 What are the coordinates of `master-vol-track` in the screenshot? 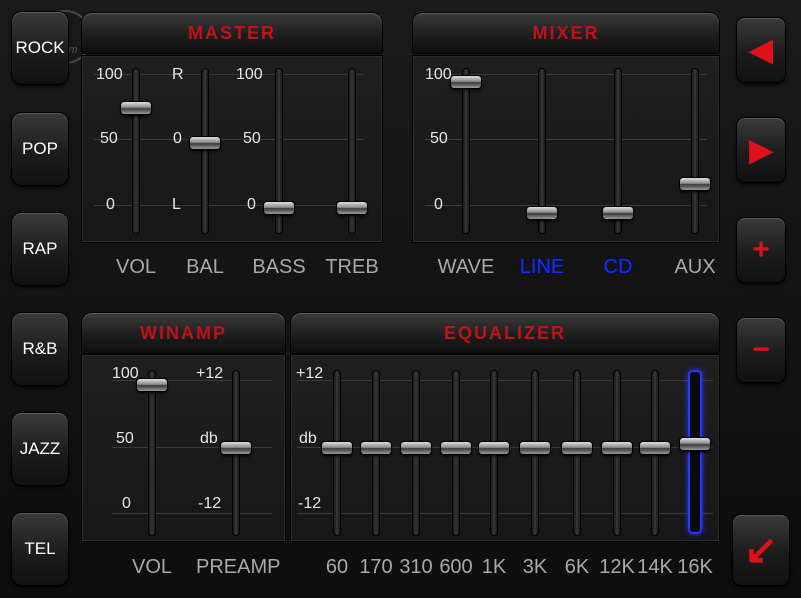 It's located at (136, 151).